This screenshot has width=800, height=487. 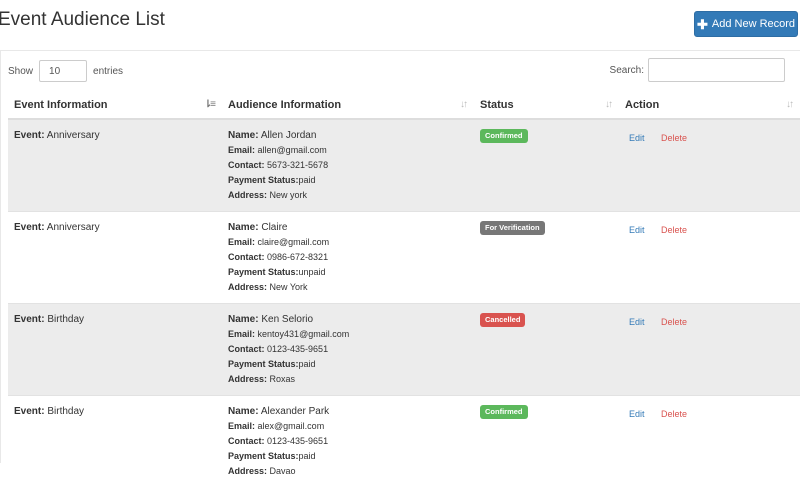 What do you see at coordinates (82, 20) in the screenshot?
I see `page-title: Event Audience List` at bounding box center [82, 20].